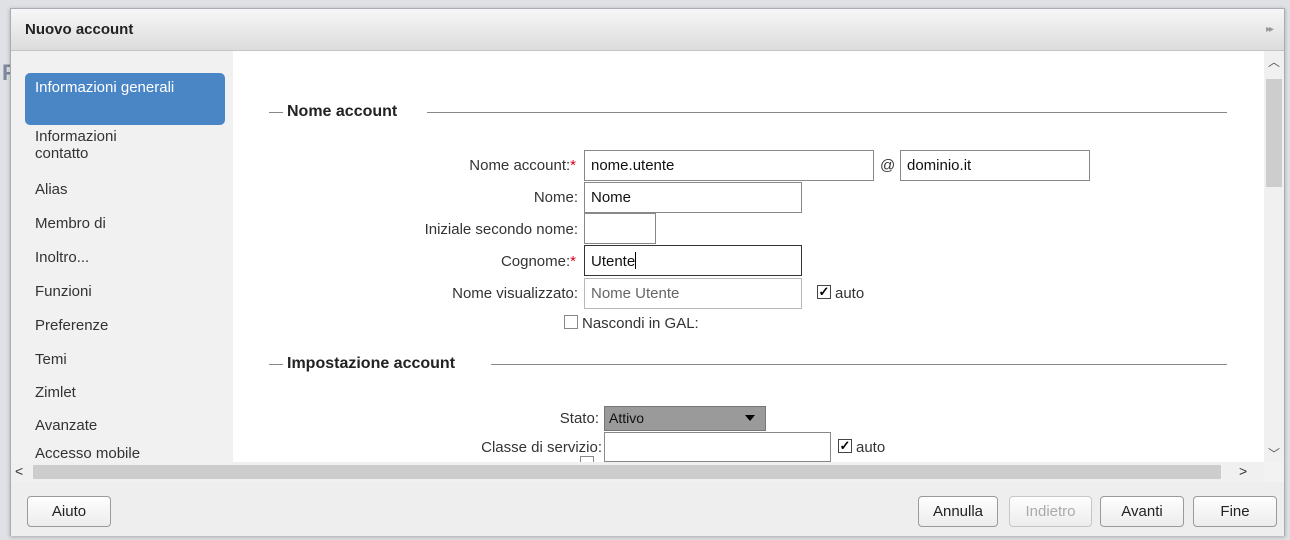 This screenshot has width=1290, height=540. Describe the element at coordinates (72, 325) in the screenshot. I see `sidebar-item-label: Preferenze` at that location.